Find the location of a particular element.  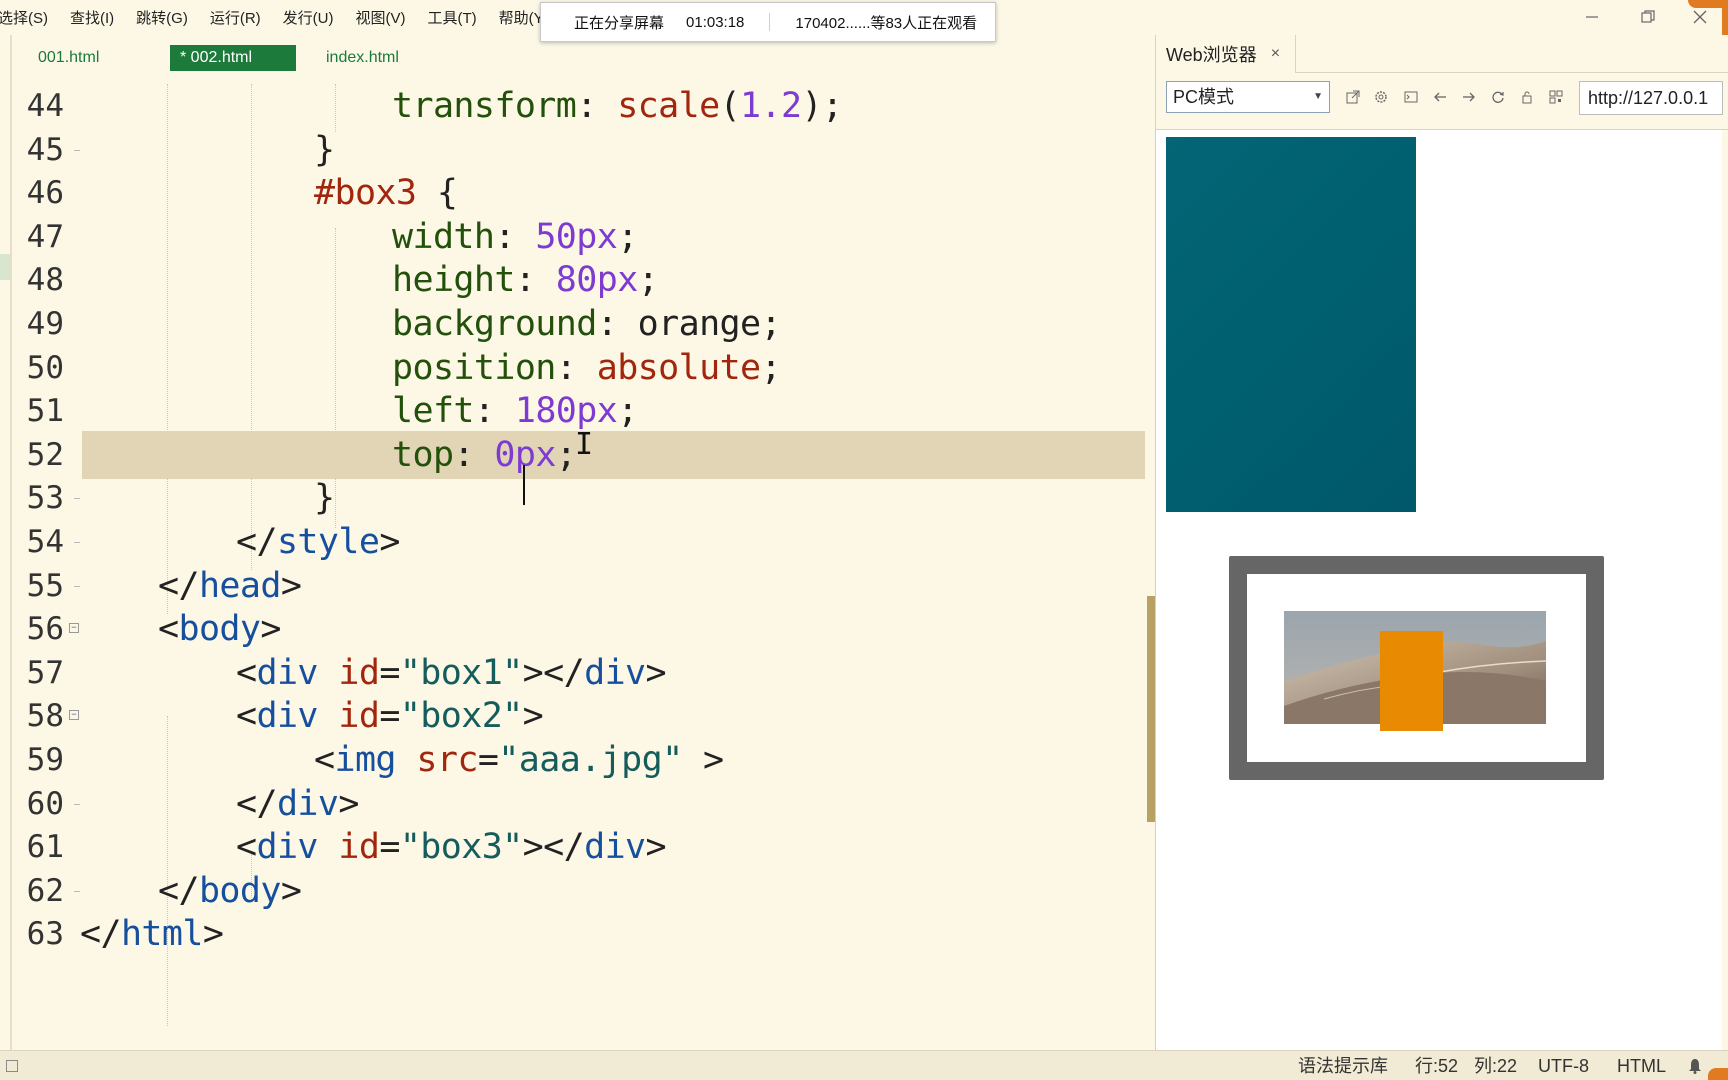

notification-bell-icon is located at coordinates (1695, 1066).